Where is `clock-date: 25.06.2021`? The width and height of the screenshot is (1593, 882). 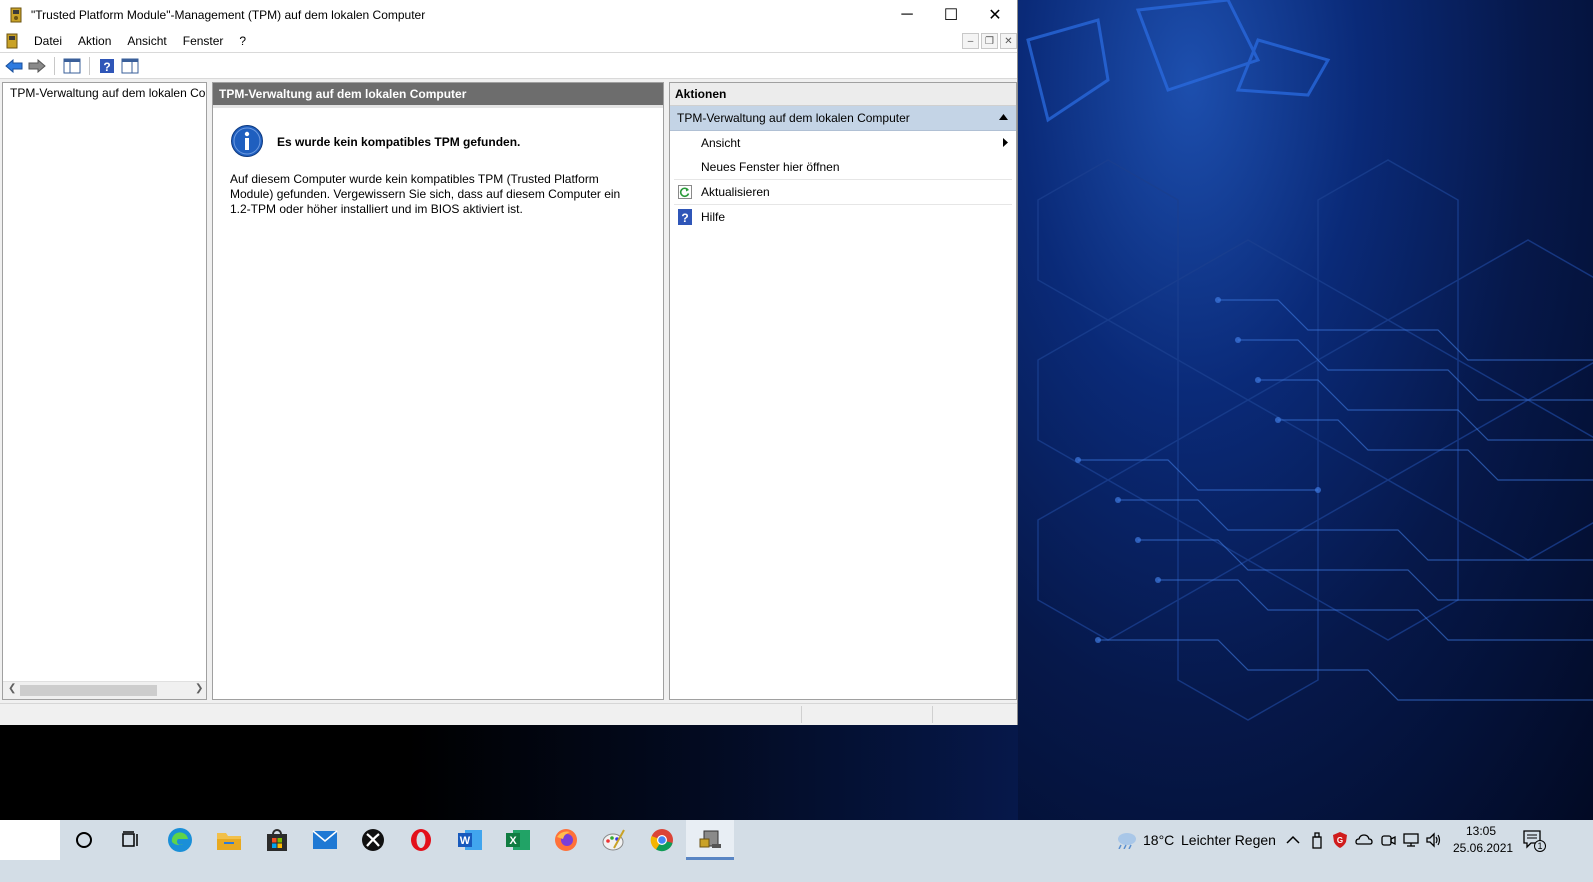
clock-date: 25.06.2021 is located at coordinates (1483, 848).